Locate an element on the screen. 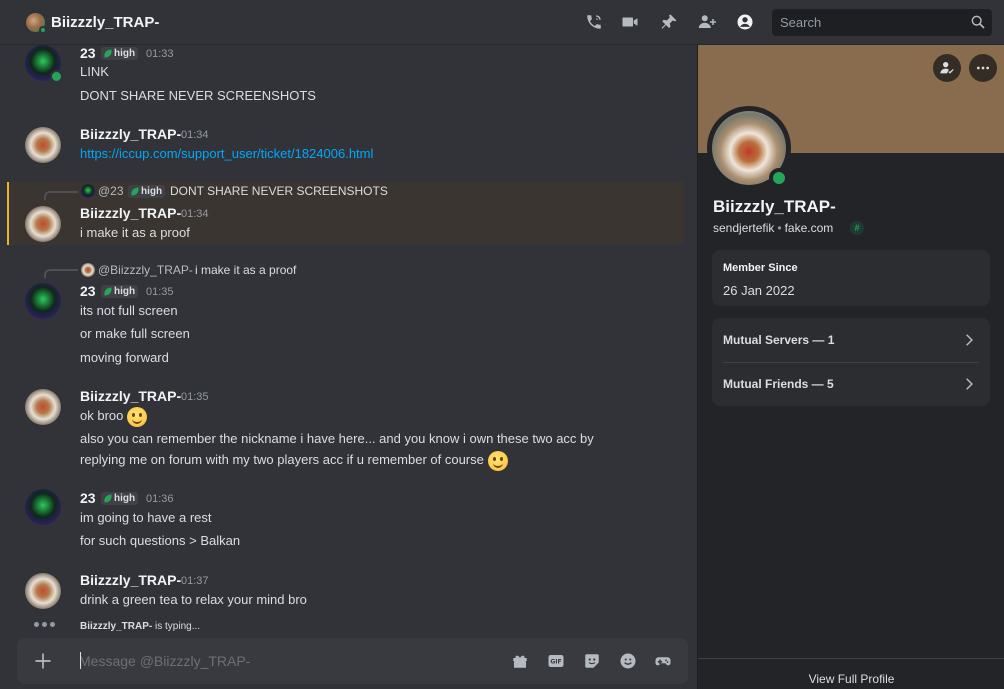 Image resolution: width=1004 pixels, height=689 pixels. header-avatar is located at coordinates (36, 23).